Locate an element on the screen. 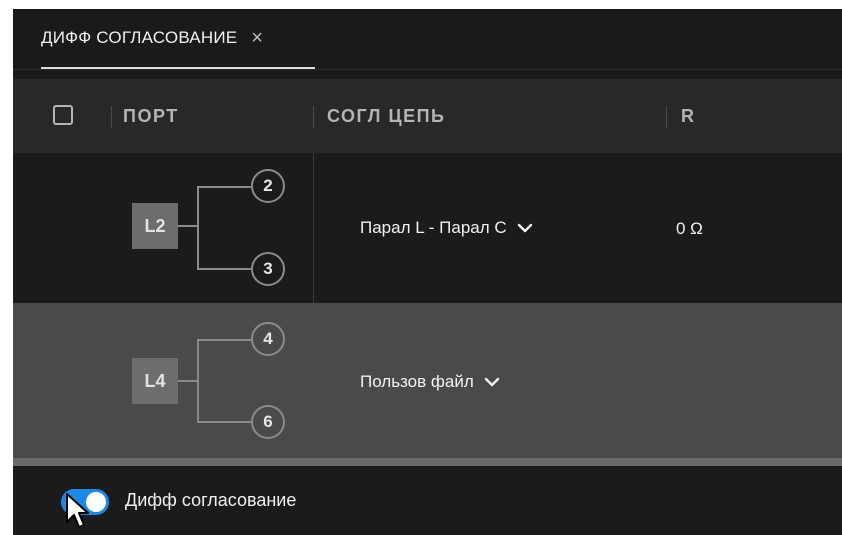 This screenshot has width=842, height=535. column-divider is located at coordinates (313, 228).